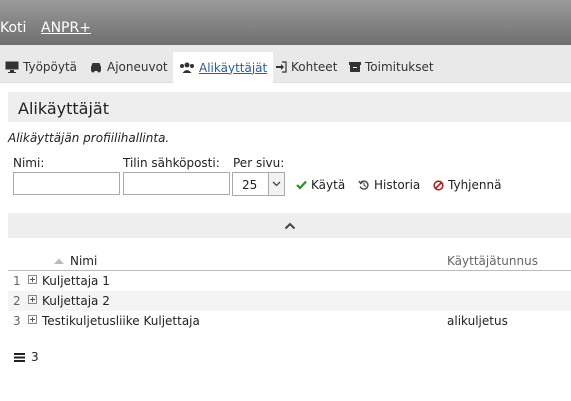 The width and height of the screenshot is (571, 401). Describe the element at coordinates (66, 183) in the screenshot. I see `name-filter-input` at that location.